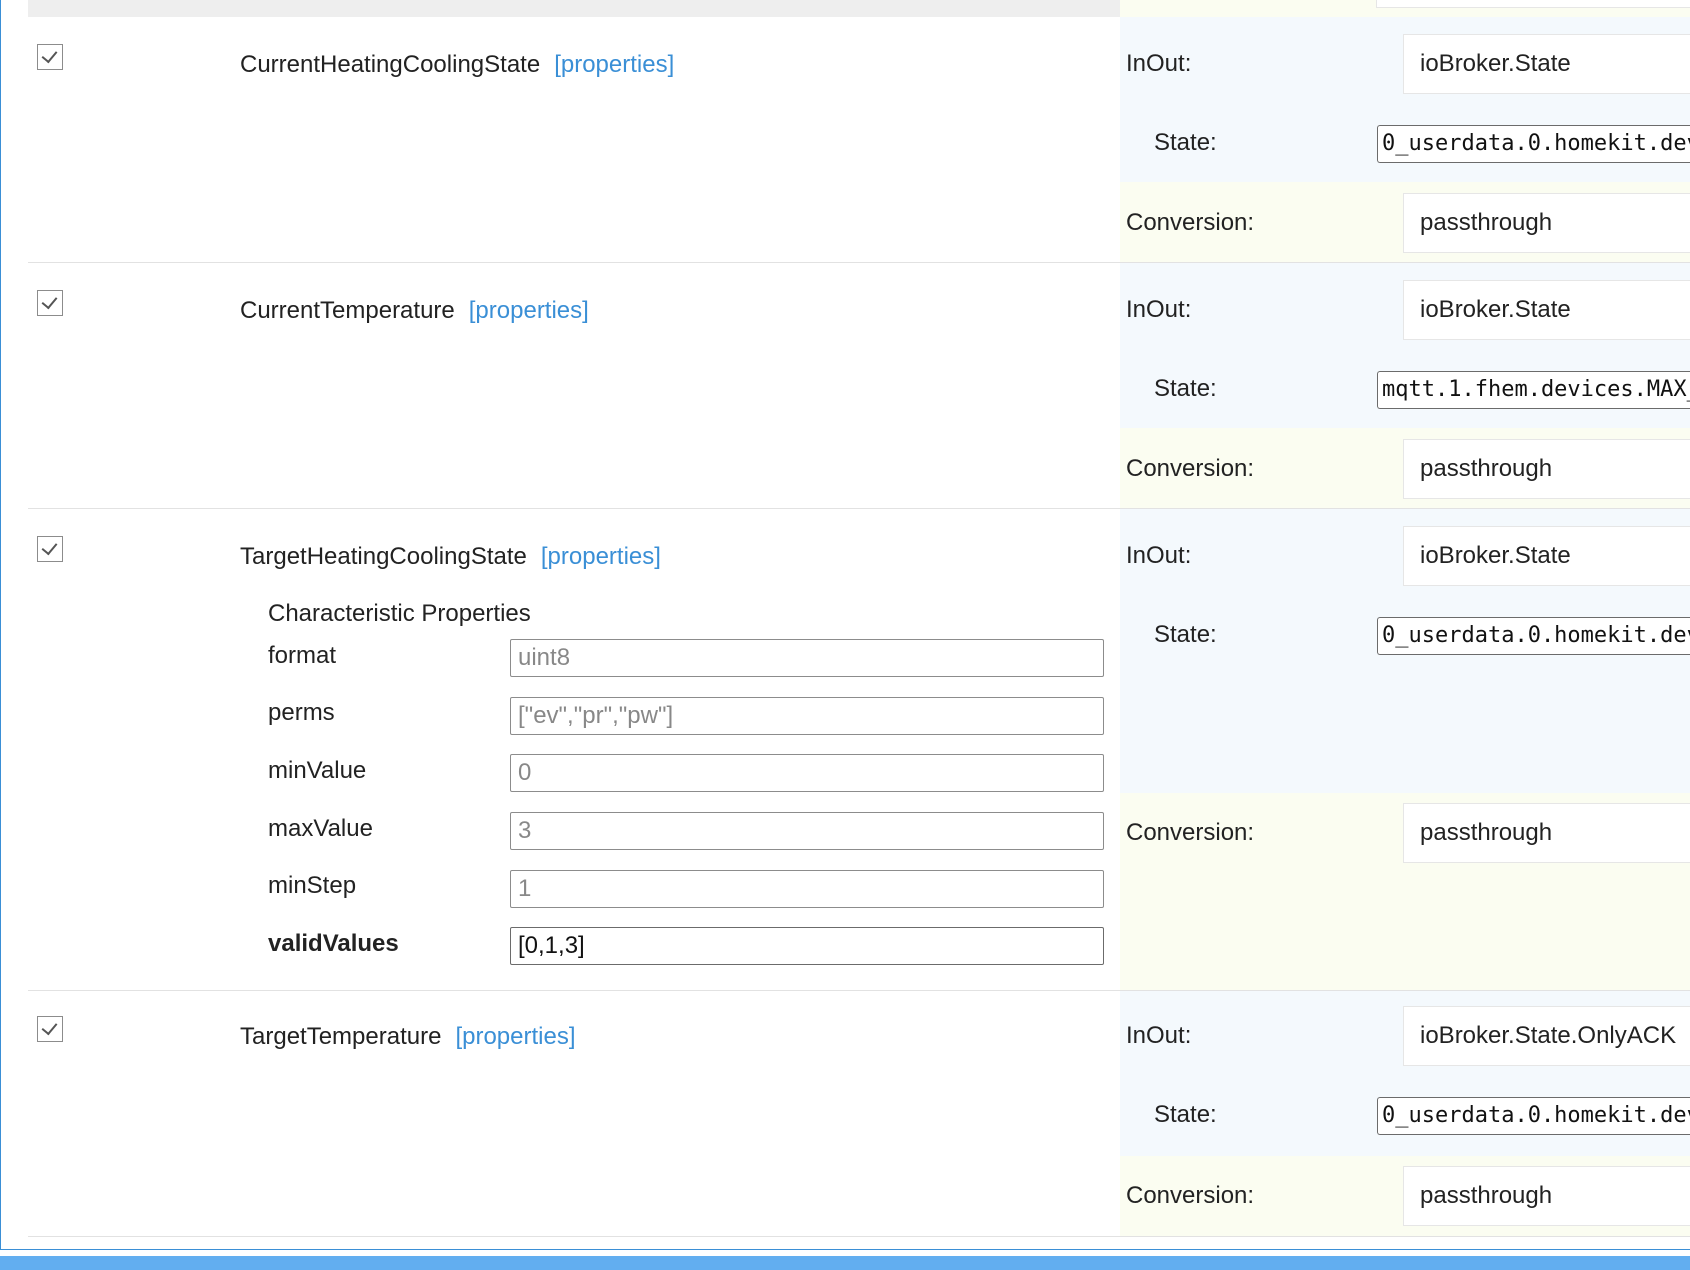 The height and width of the screenshot is (1270, 1690). Describe the element at coordinates (1405, 8) in the screenshot. I see `previous-row-strip-right` at that location.